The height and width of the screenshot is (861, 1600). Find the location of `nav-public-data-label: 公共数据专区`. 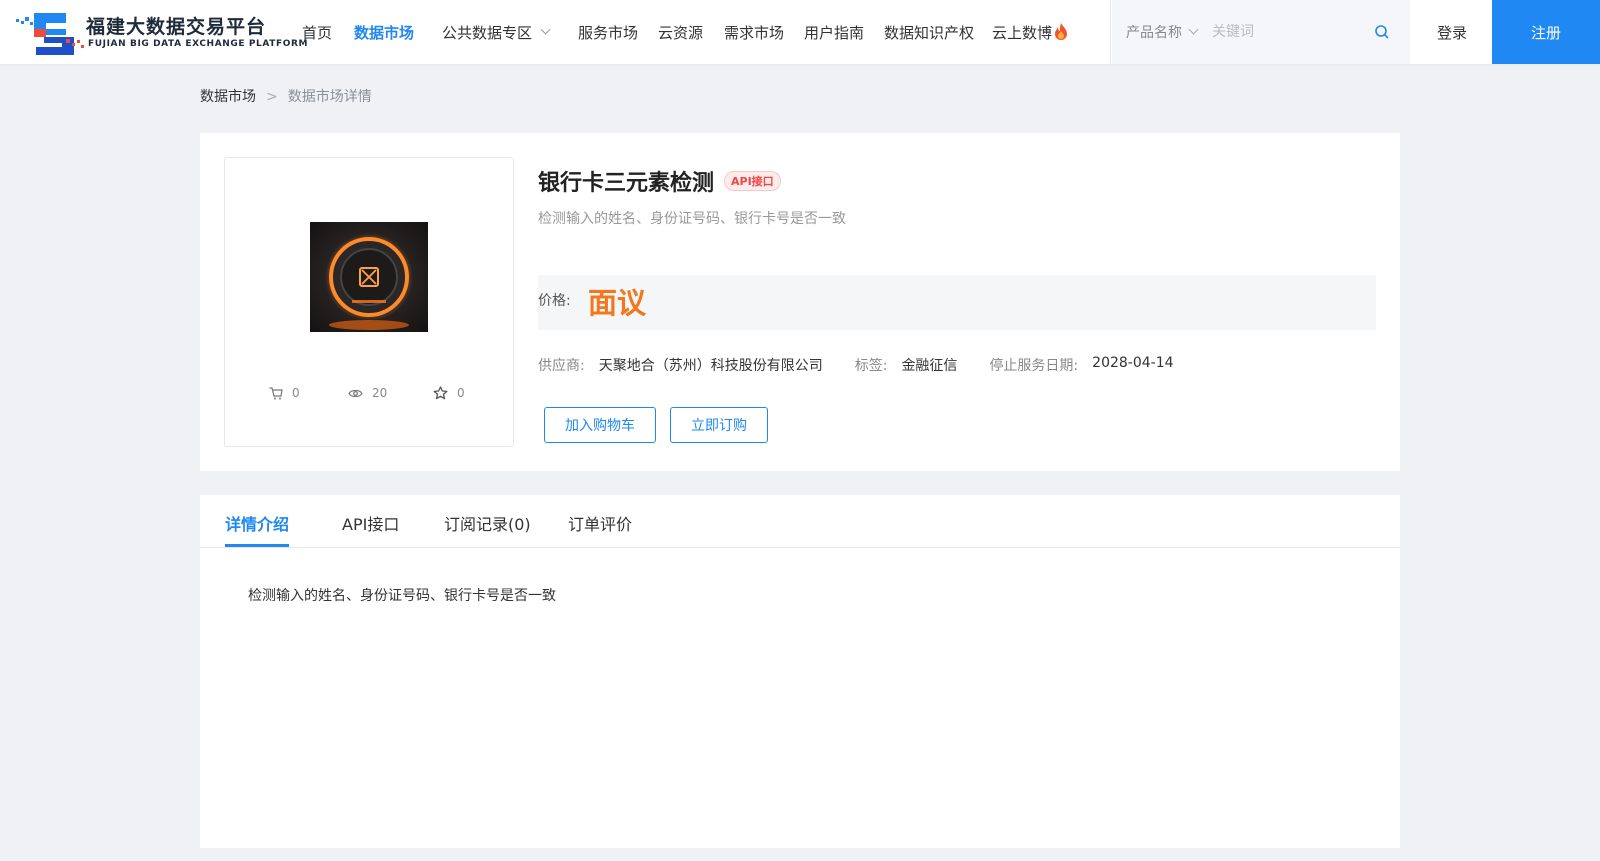

nav-public-data-label: 公共数据专区 is located at coordinates (487, 32).